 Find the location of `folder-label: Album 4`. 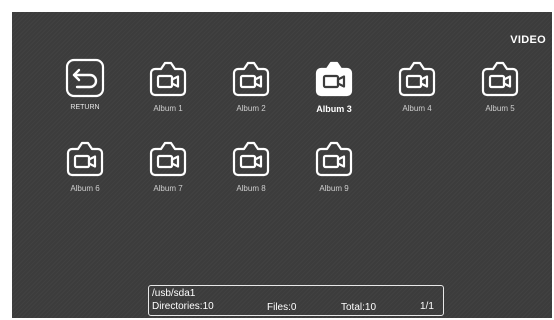

folder-label: Album 4 is located at coordinates (417, 108).